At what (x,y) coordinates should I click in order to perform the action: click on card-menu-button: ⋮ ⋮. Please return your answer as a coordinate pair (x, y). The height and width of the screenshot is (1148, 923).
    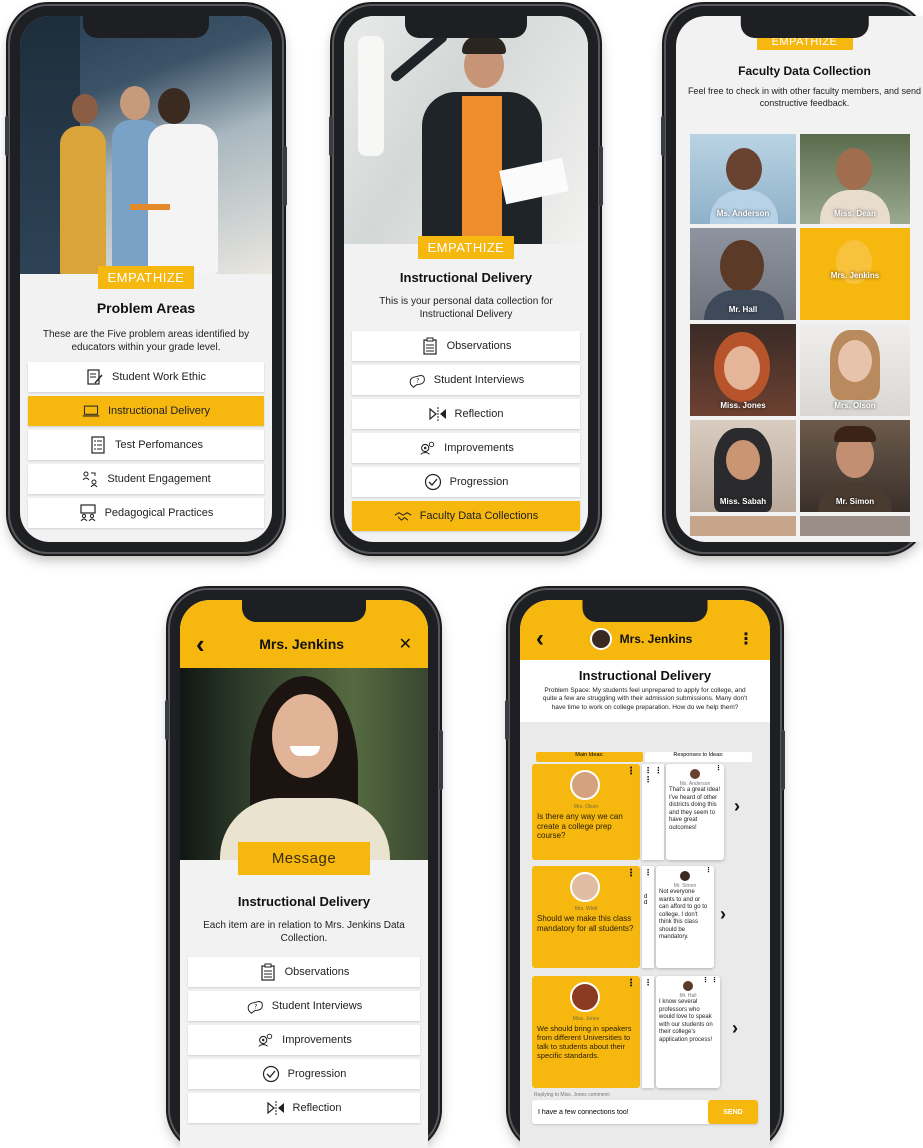
    Looking at the image, I should click on (710, 981).